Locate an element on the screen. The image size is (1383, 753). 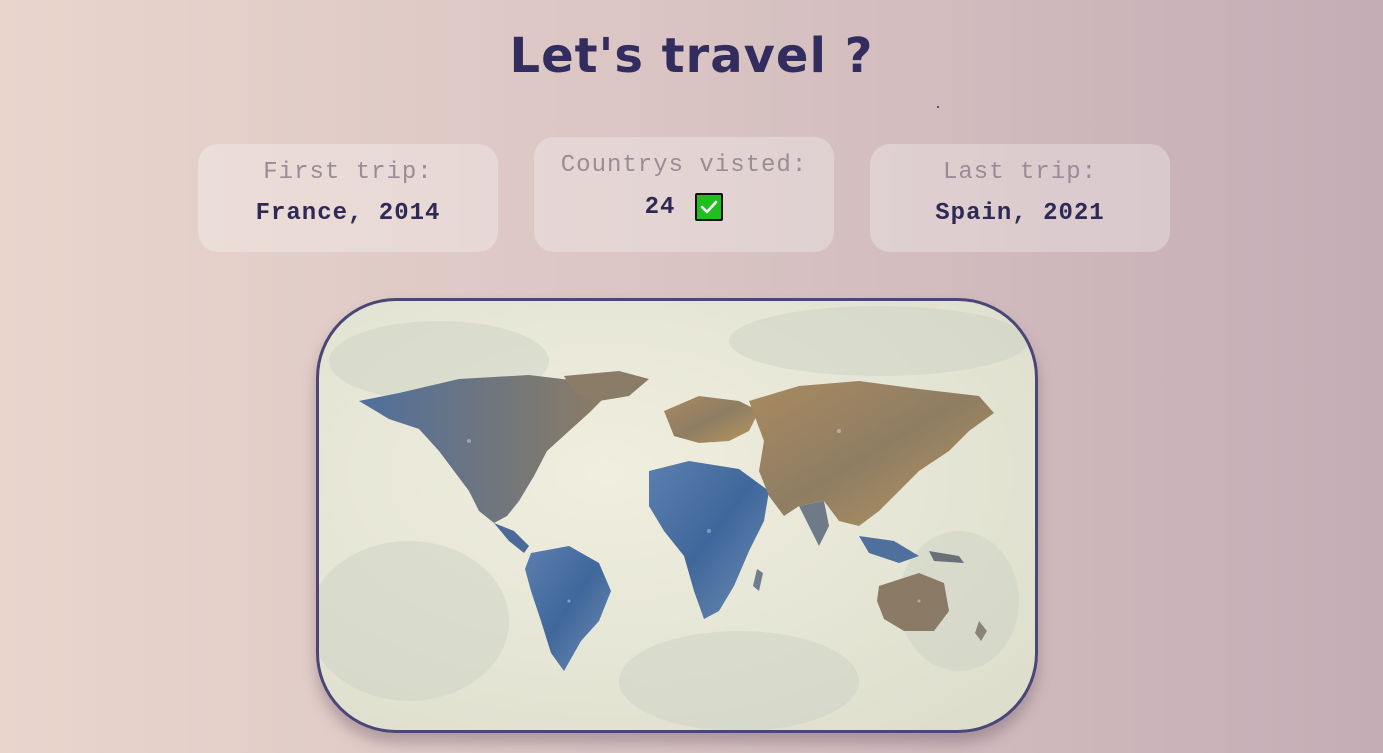
first-trip-value: France, 2014 is located at coordinates (348, 213).